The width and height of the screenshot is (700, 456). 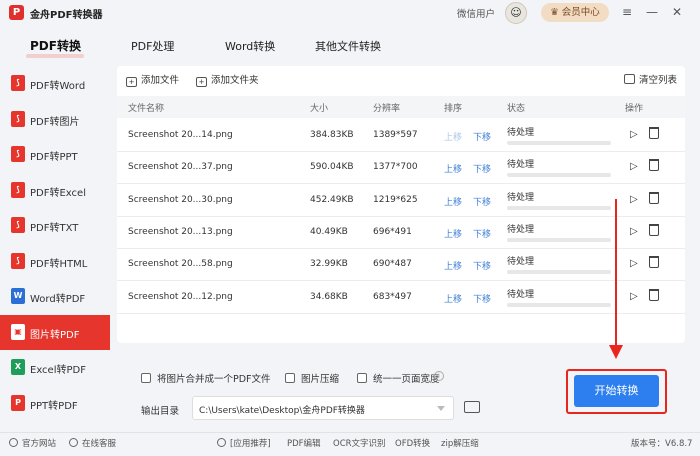 What do you see at coordinates (146, 378) in the screenshot?
I see `merge-checkbox` at bounding box center [146, 378].